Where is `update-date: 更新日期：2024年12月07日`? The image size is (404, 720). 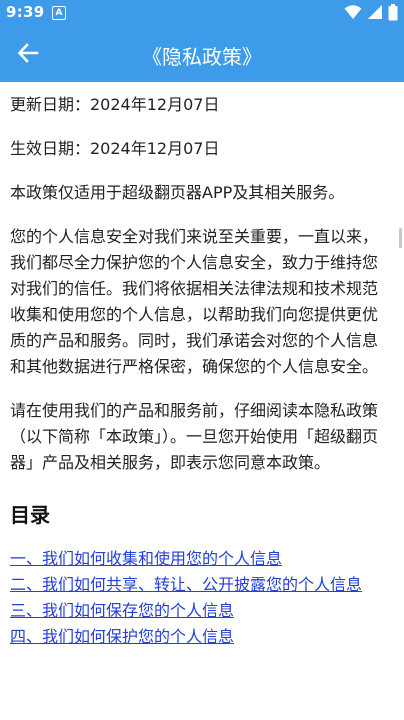
update-date: 更新日期：2024年12月07日 is located at coordinates (115, 104).